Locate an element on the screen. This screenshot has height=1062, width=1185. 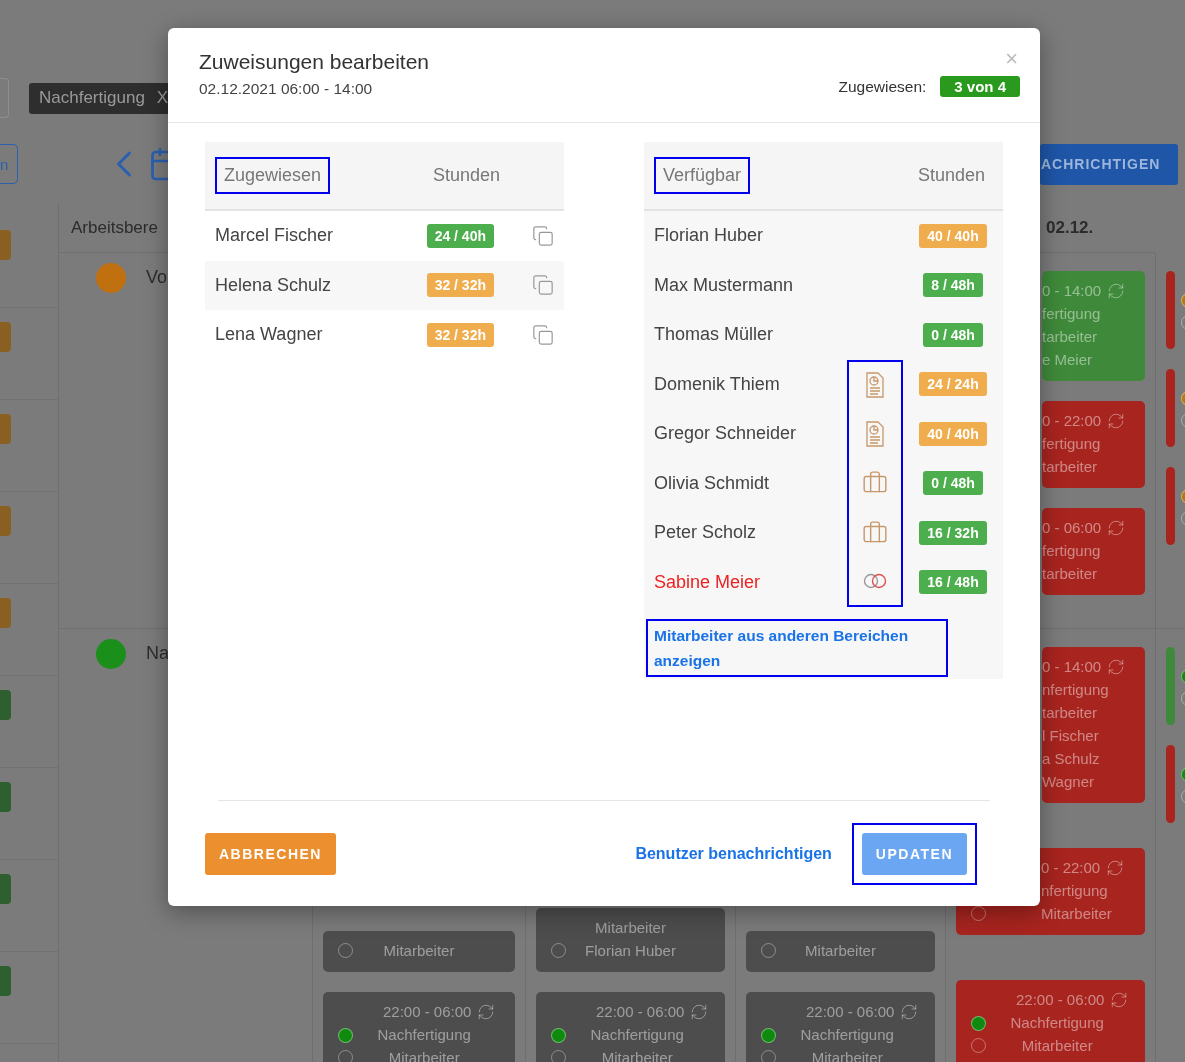
employee-name: Peter Scholz is located at coordinates (706, 533).